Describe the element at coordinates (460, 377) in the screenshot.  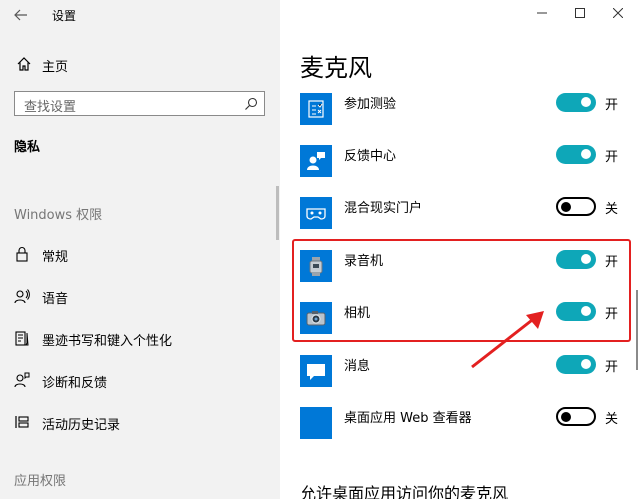
I see `app-row: 消息 开` at that location.